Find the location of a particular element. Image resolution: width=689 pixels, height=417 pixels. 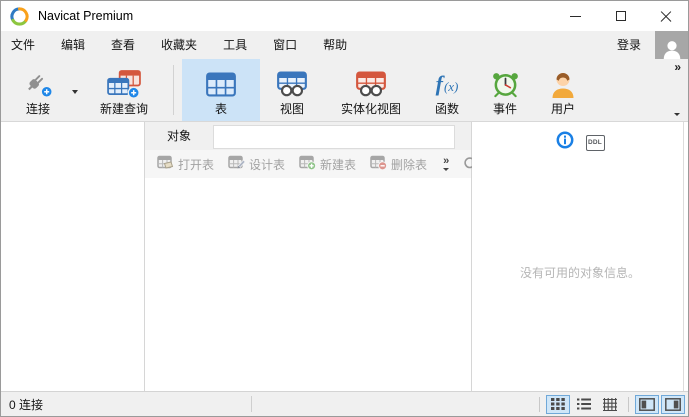

minimize-button is located at coordinates (575, 16).